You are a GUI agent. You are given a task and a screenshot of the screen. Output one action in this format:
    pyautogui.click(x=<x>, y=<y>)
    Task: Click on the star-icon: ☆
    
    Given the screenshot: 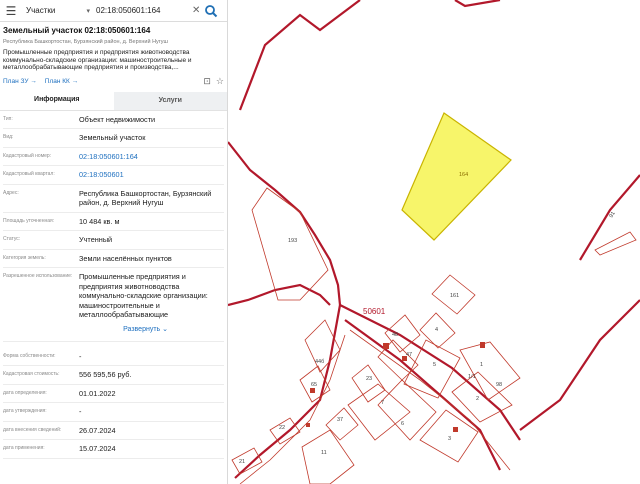 What is the action you would take?
    pyautogui.click(x=220, y=81)
    